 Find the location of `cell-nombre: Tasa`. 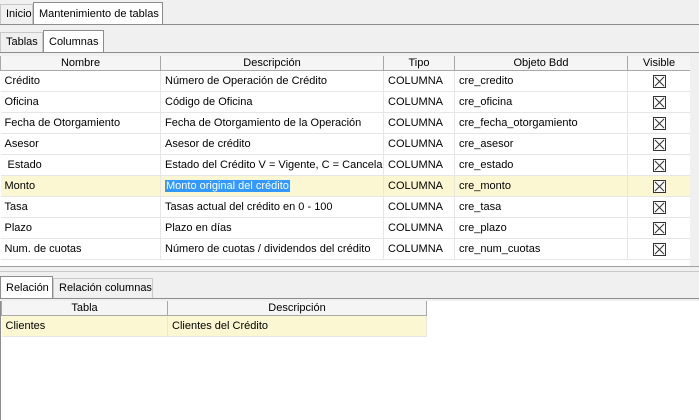

cell-nombre: Tasa is located at coordinates (80, 207).